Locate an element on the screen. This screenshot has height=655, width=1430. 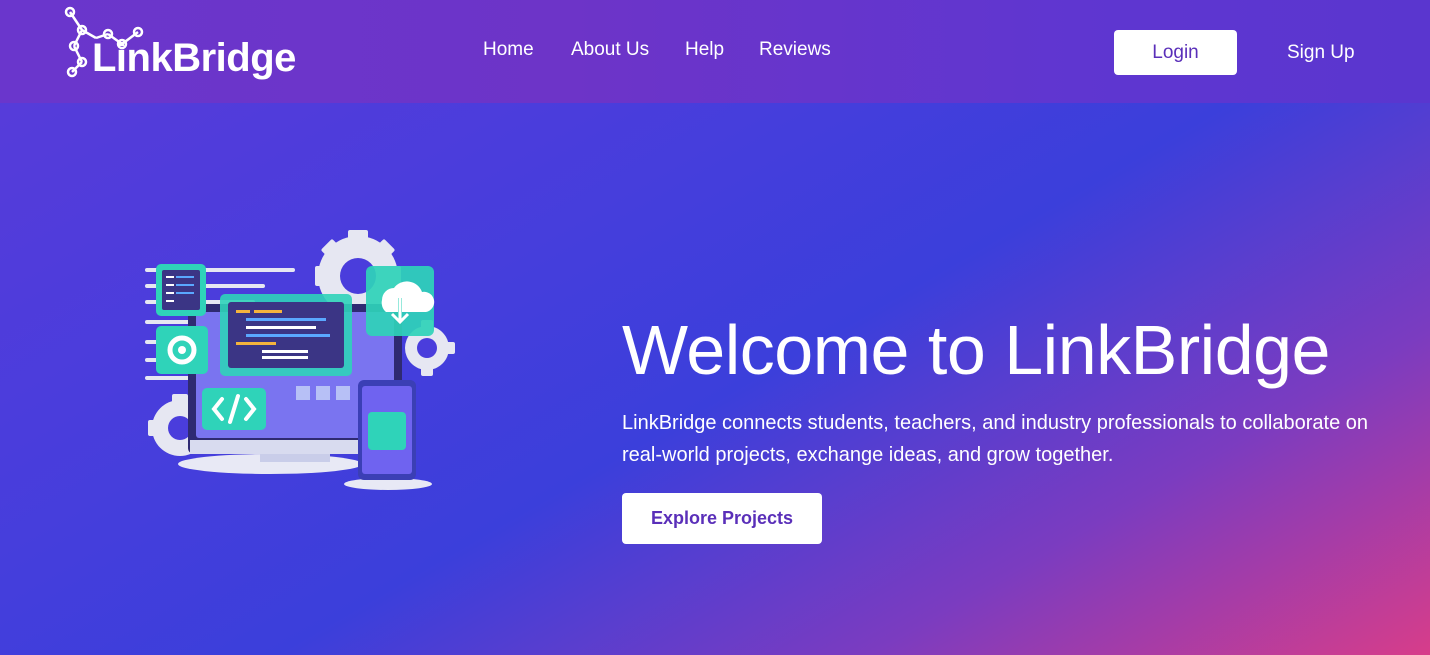
login-button: Login is located at coordinates (1175, 52).